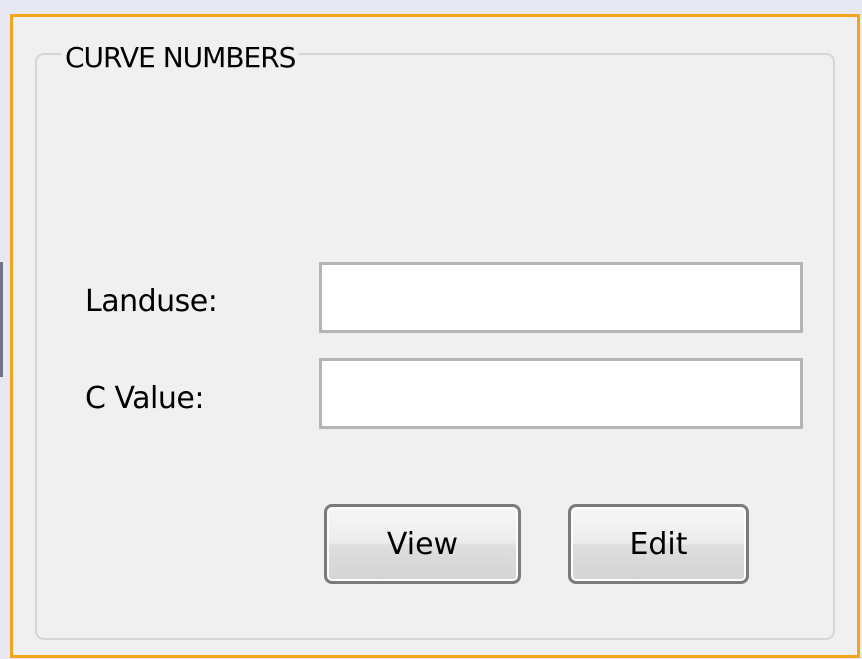  I want to click on landuse-input, so click(561, 297).